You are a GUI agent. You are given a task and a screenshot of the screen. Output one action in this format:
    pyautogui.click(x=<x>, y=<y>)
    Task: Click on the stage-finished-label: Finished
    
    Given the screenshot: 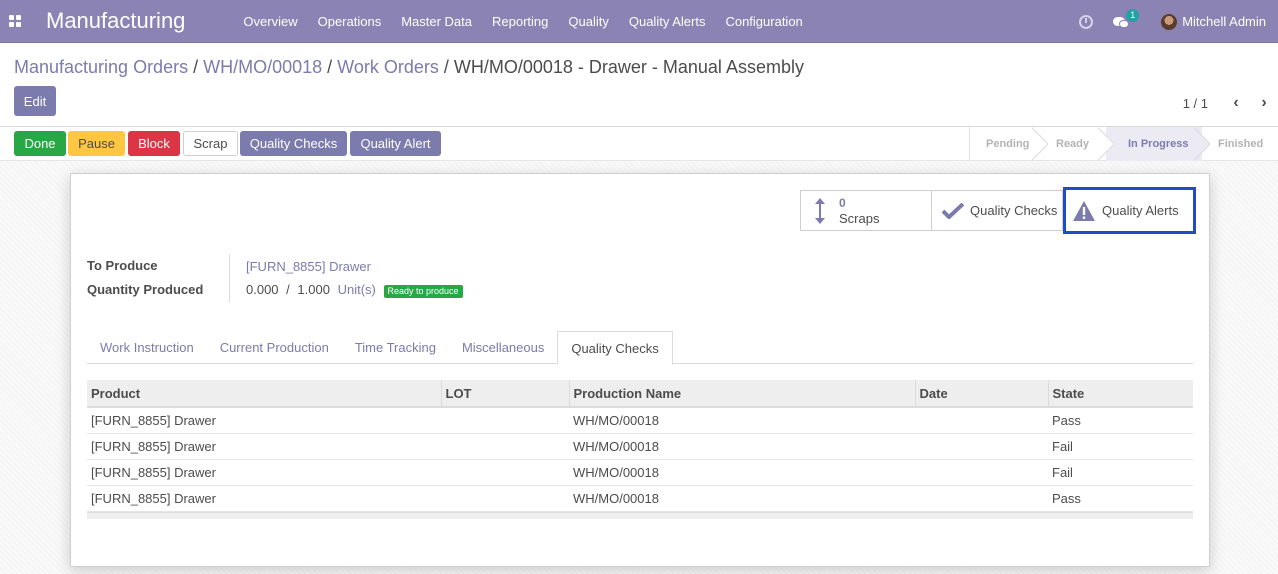 What is the action you would take?
    pyautogui.click(x=1241, y=144)
    